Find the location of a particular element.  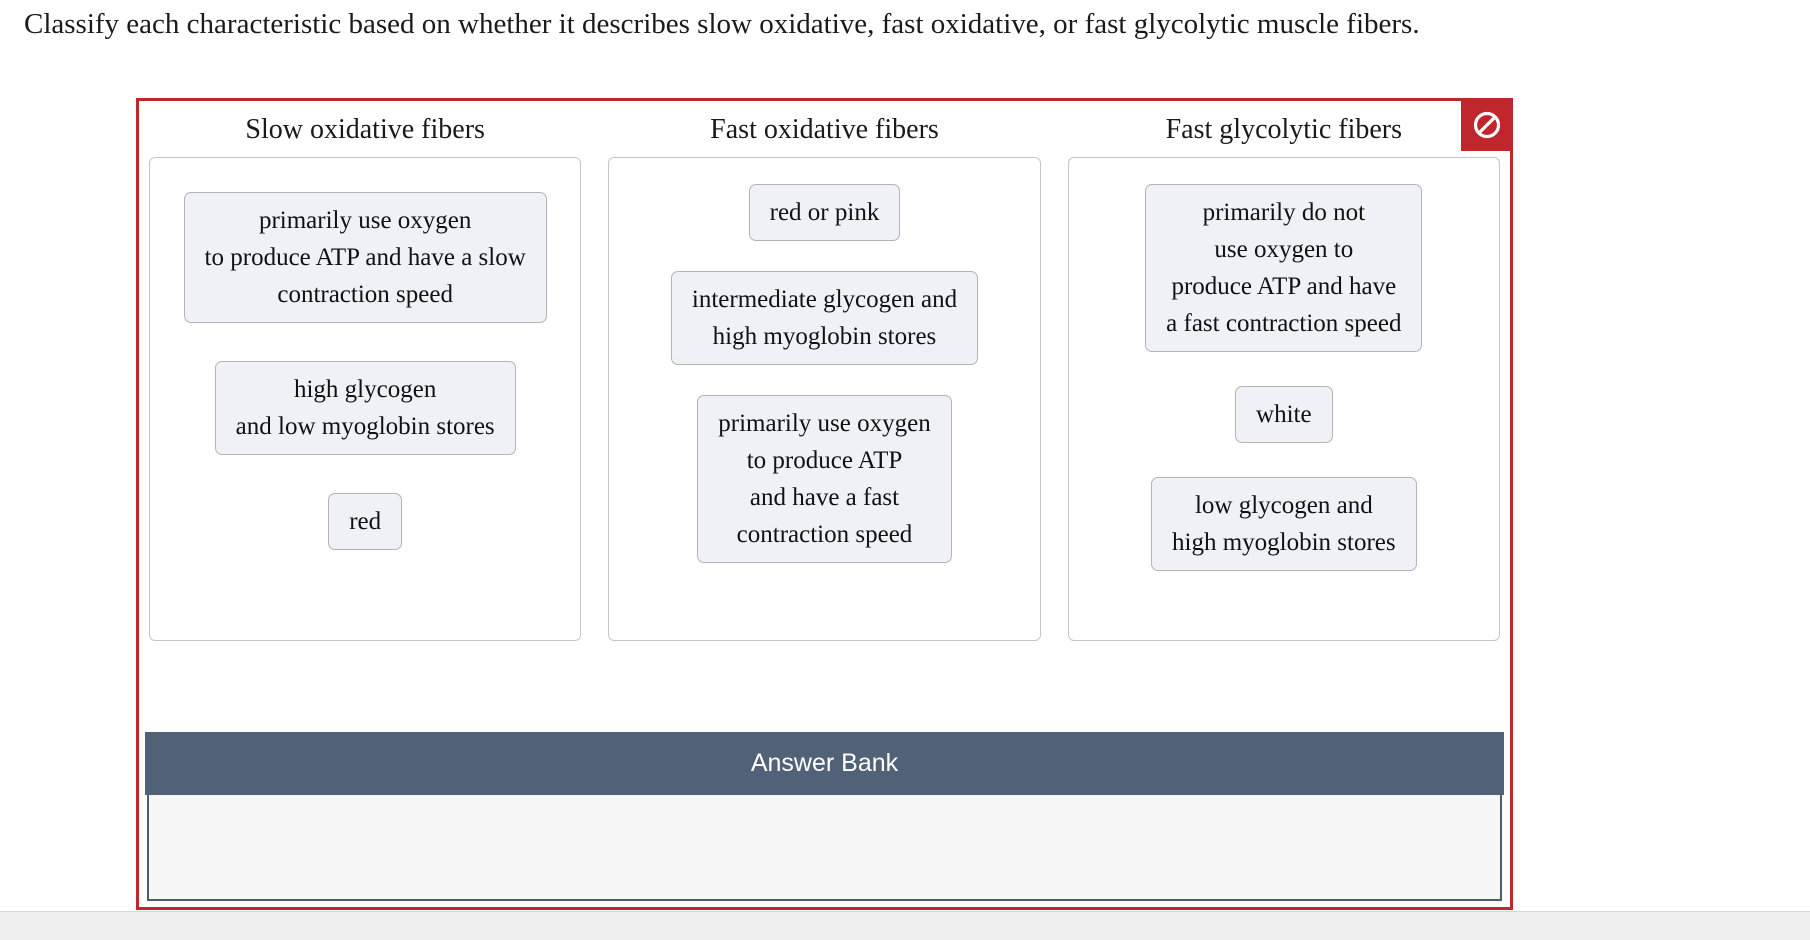

tile-line: to produce ATP and have a slow is located at coordinates (365, 257).